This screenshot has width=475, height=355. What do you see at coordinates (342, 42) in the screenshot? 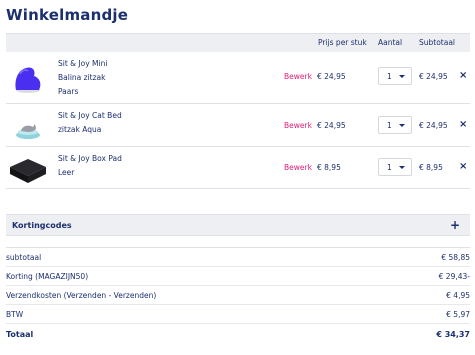
I see `column-price: Prijs per stuk` at bounding box center [342, 42].